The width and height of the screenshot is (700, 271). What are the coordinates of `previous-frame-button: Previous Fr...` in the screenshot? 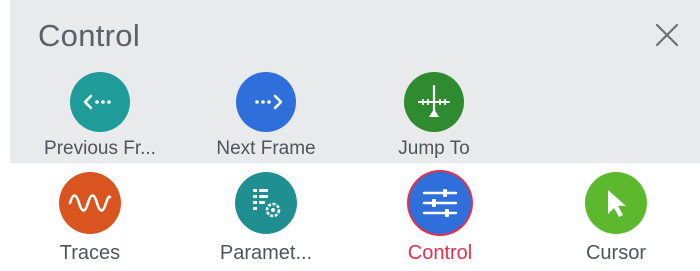 It's located at (100, 118).